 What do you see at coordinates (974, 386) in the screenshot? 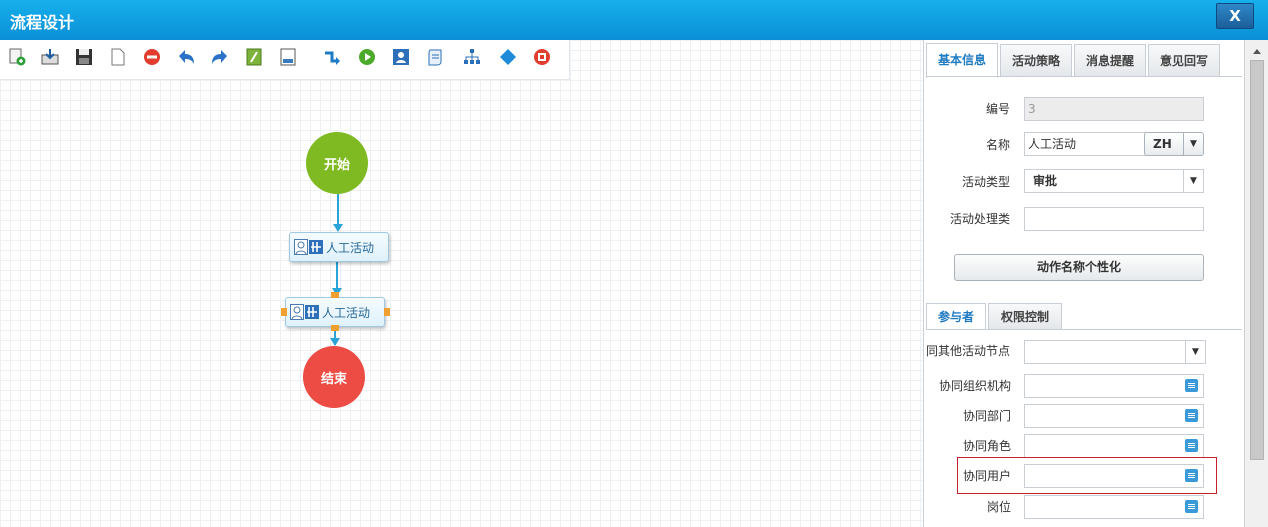
I see `org-label: 协同组织机构` at bounding box center [974, 386].